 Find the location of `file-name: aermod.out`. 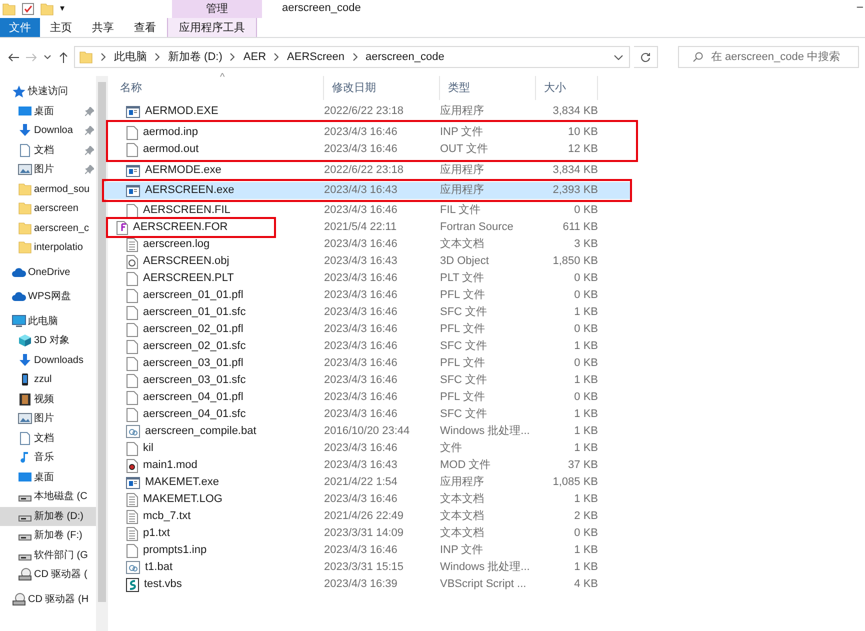

file-name: aermod.out is located at coordinates (171, 149).